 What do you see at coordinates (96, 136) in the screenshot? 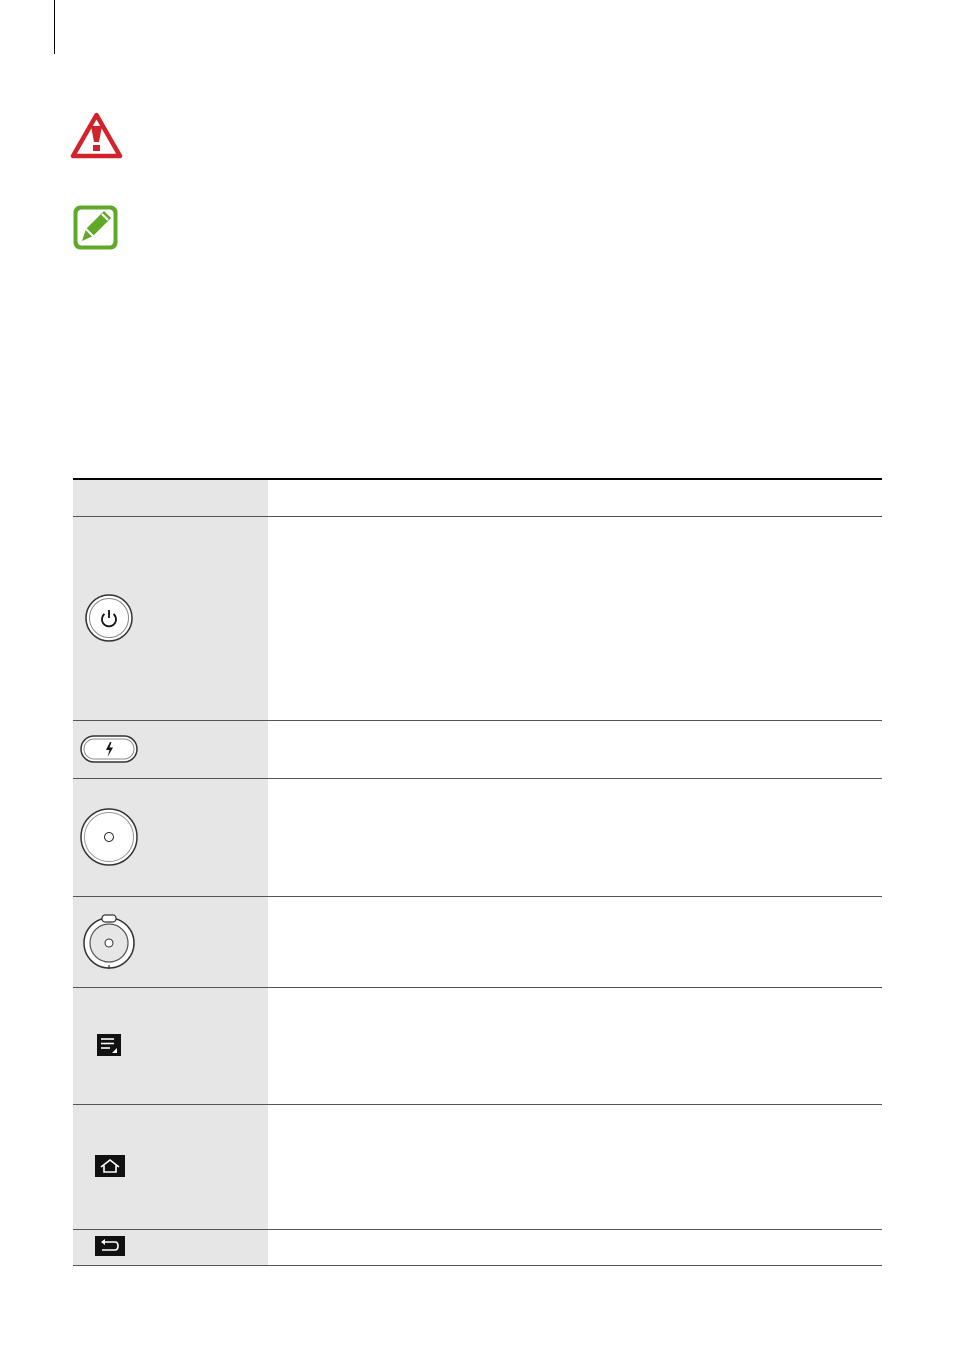
I see `warning-icon` at bounding box center [96, 136].